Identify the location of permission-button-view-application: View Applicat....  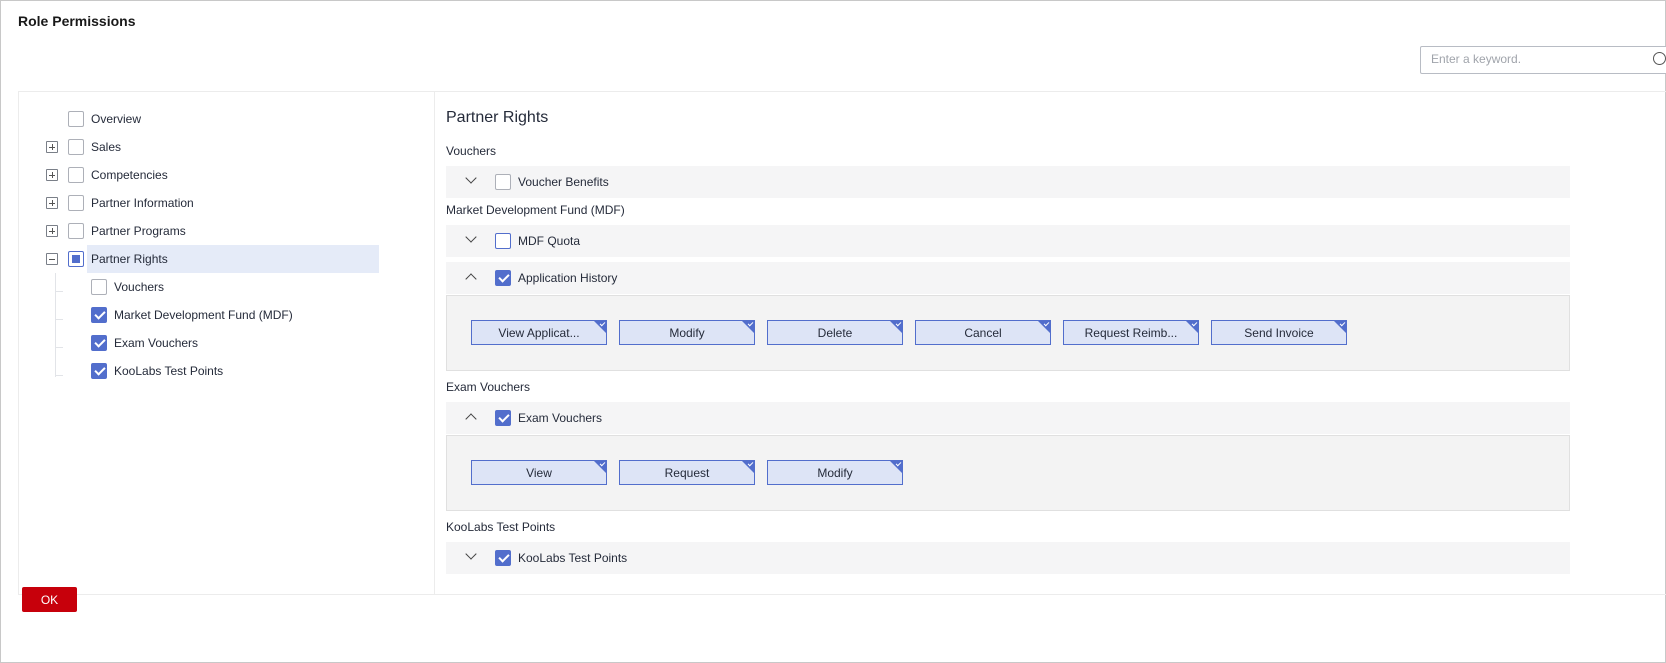
(539, 332).